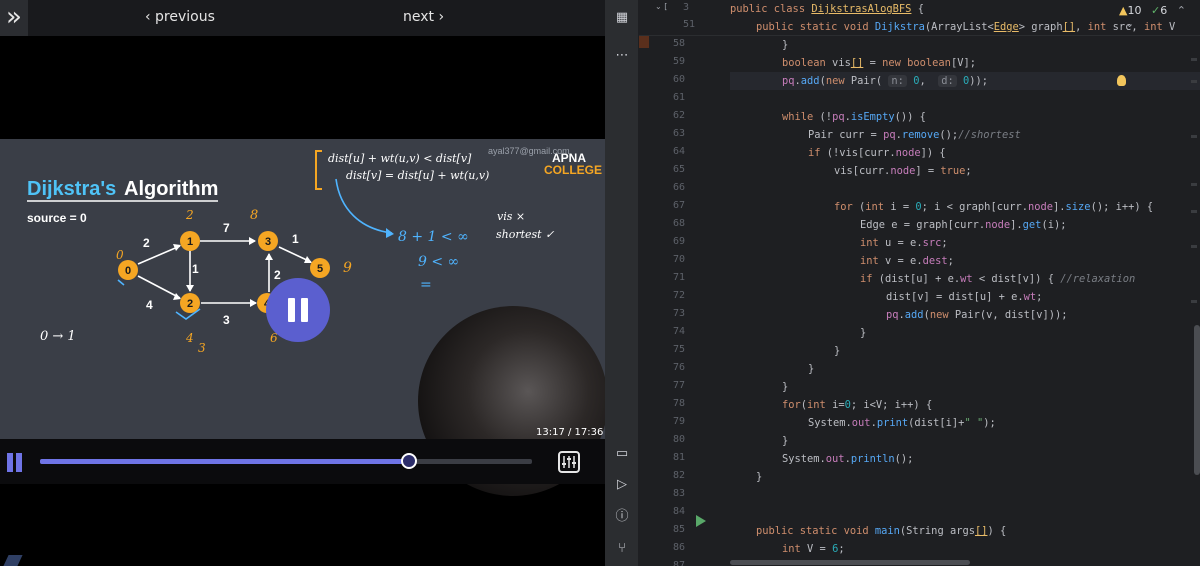  Describe the element at coordinates (573, 170) in the screenshot. I see `brand-bottom: COLLEGE` at that location.